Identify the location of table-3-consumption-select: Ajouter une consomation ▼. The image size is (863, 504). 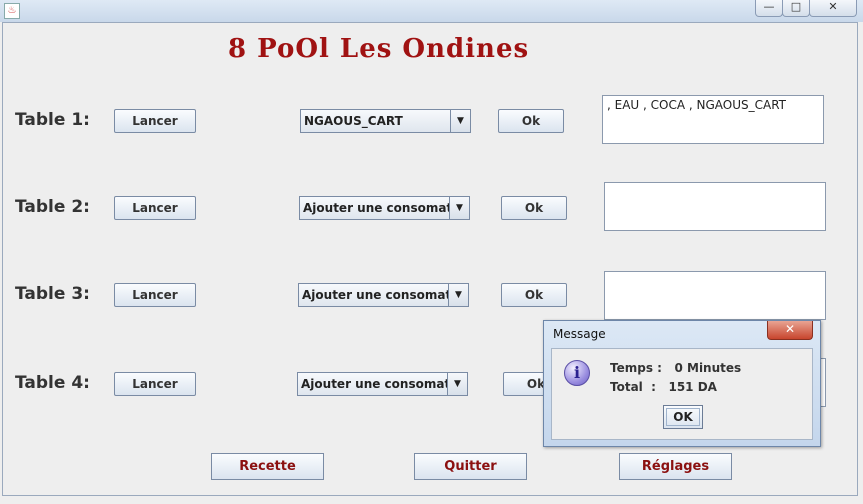
(383, 295).